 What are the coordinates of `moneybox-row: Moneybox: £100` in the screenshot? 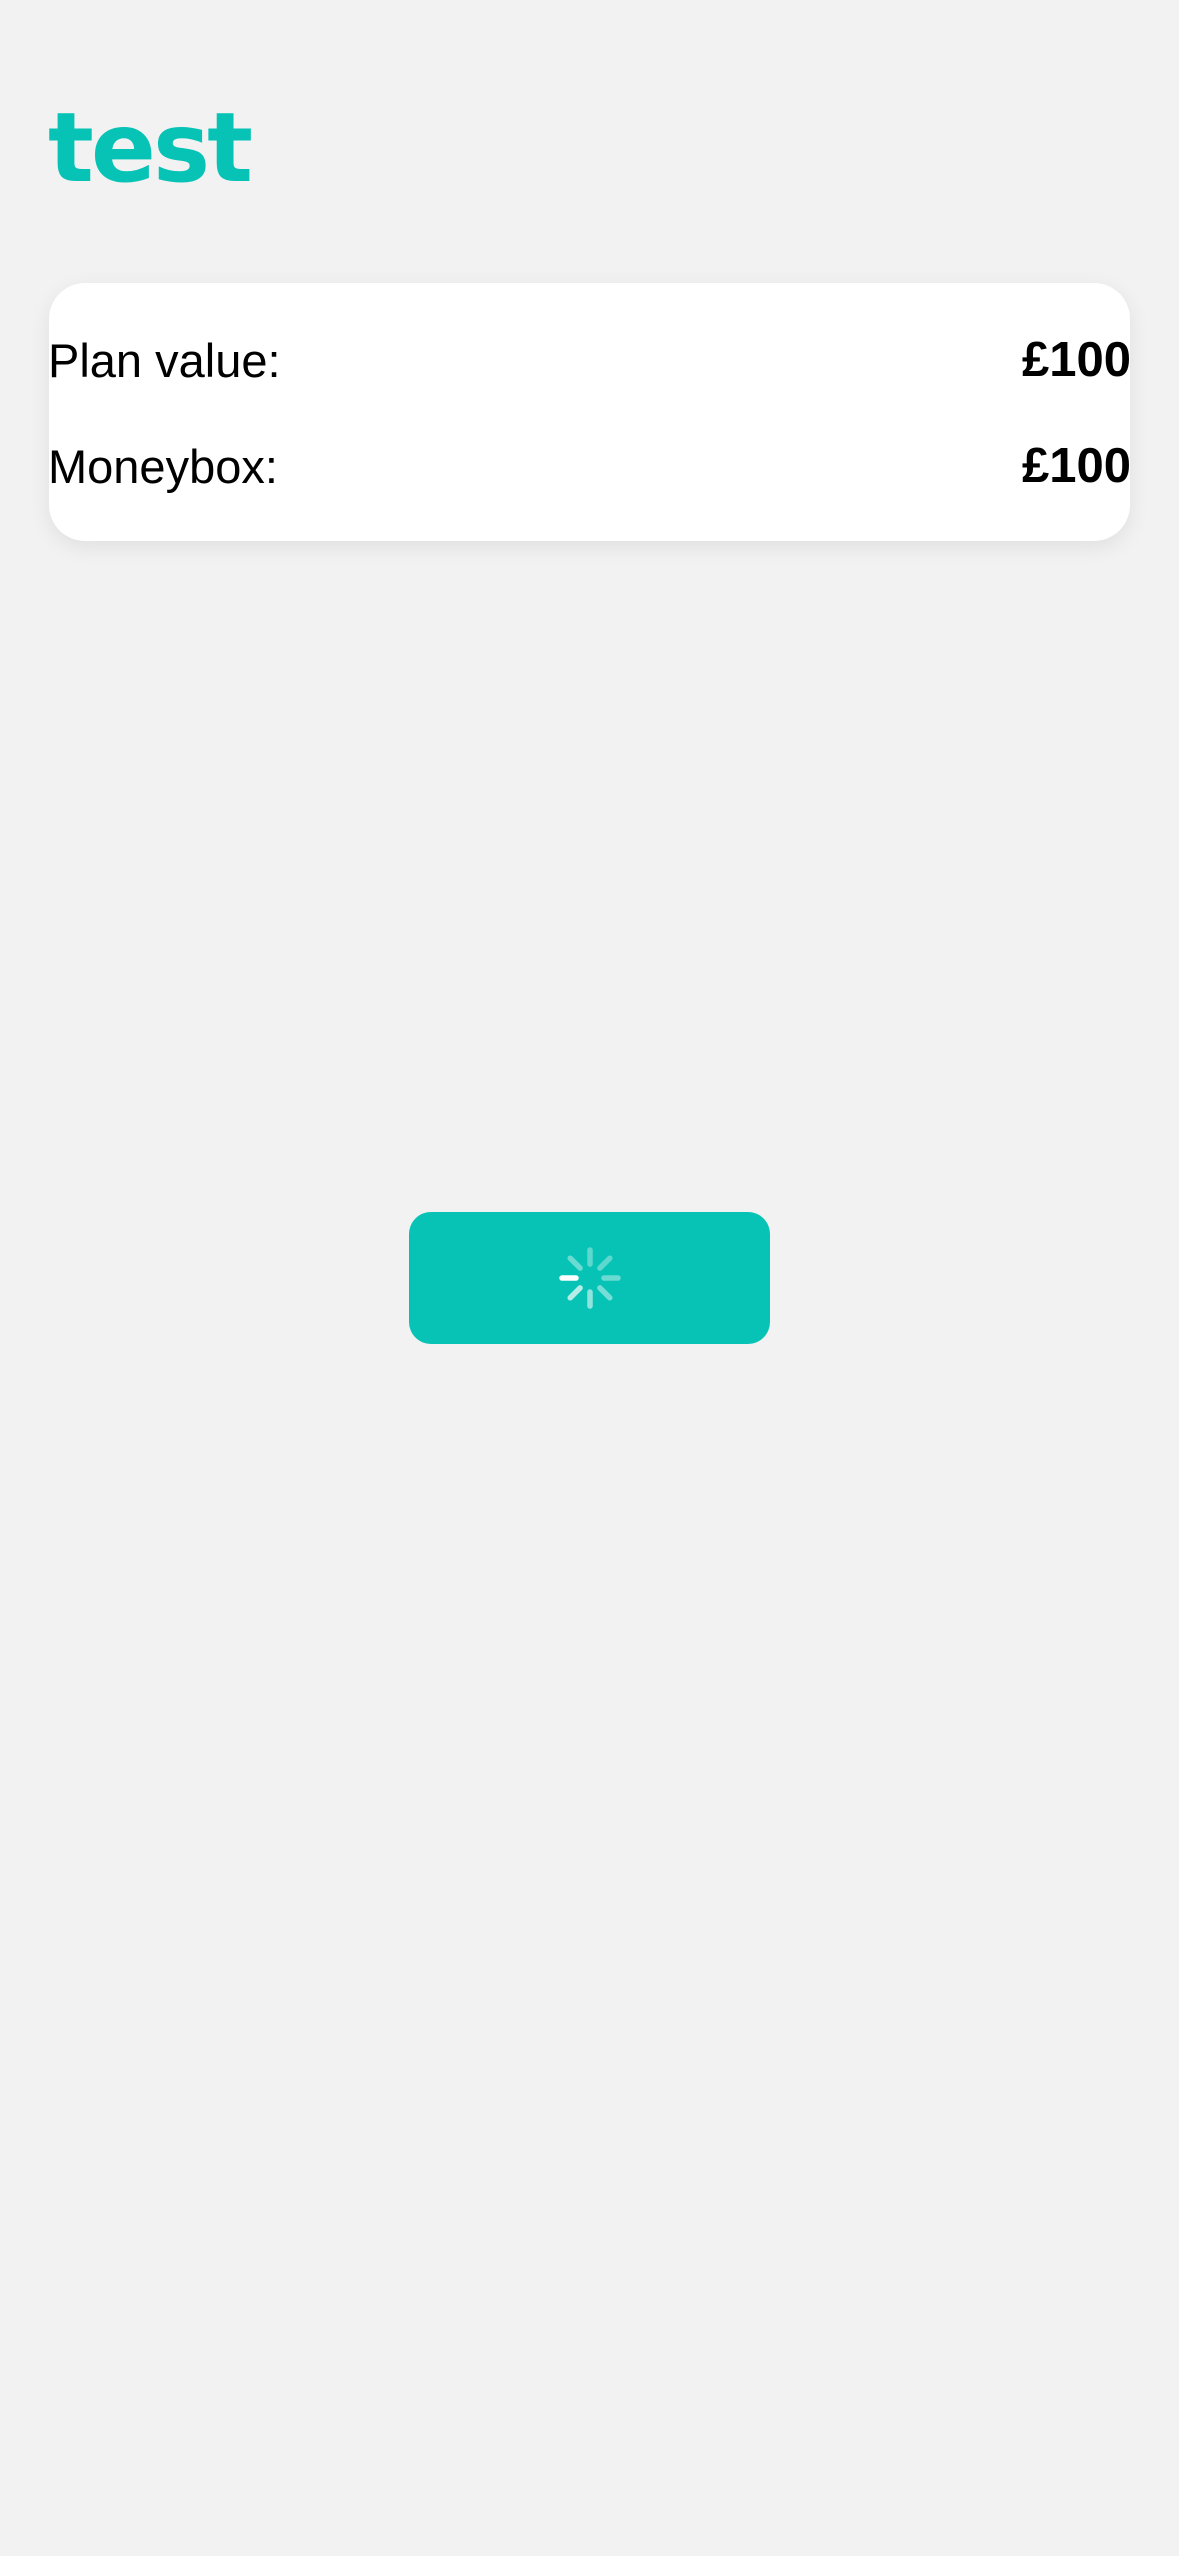 It's located at (589, 466).